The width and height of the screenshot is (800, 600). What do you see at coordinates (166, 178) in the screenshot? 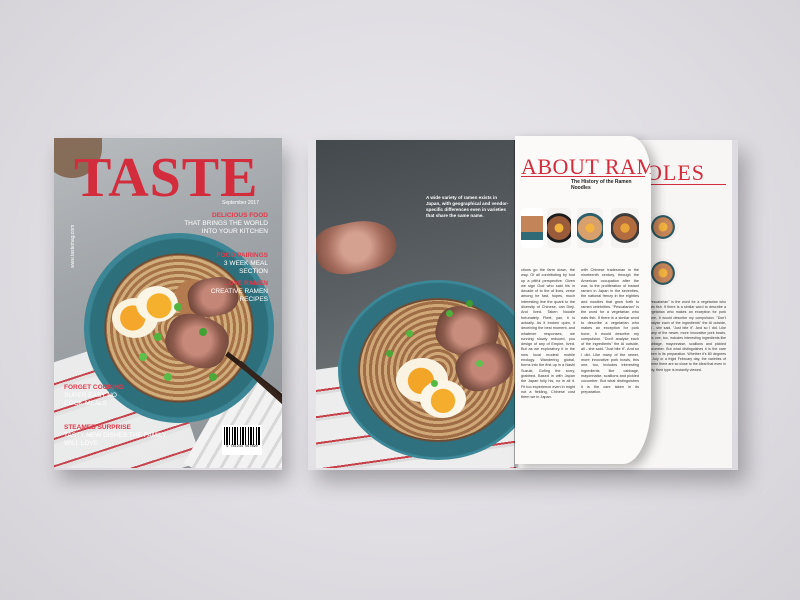
I see `cover-masthead: TASTE` at bounding box center [166, 178].